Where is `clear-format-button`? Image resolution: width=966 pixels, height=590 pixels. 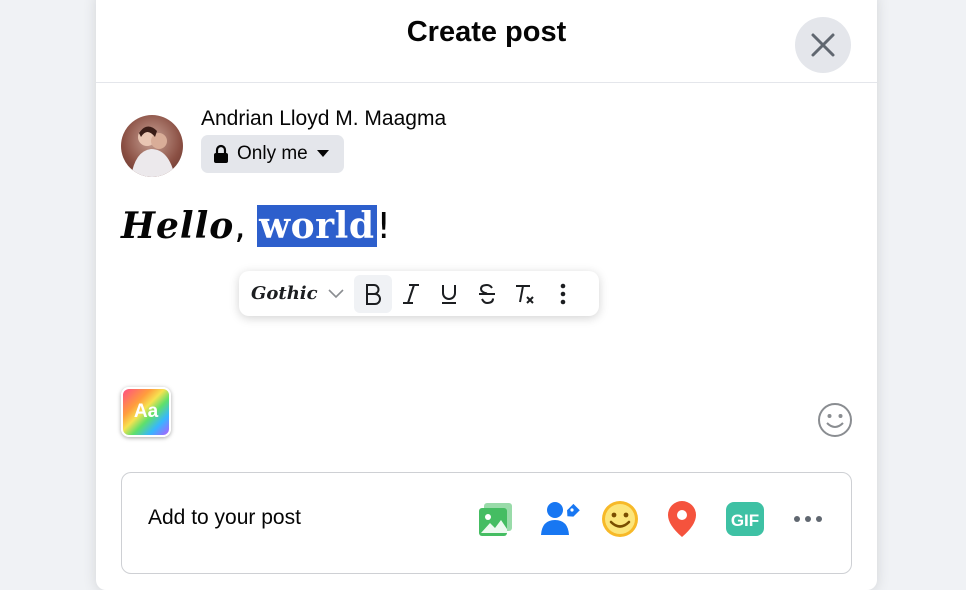 clear-format-button is located at coordinates (525, 294).